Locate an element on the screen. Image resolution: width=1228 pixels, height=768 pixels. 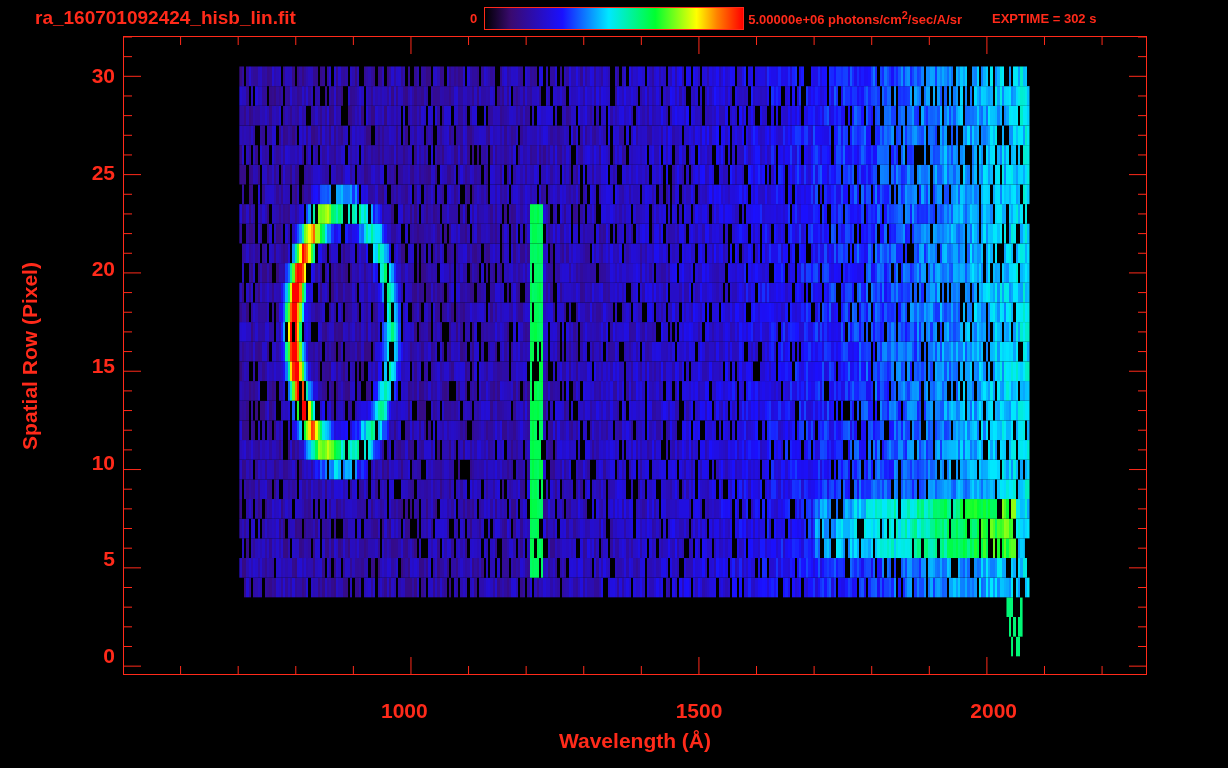
y-axis-label: Spatial Row (Pixel) is located at coordinates (30, 355).